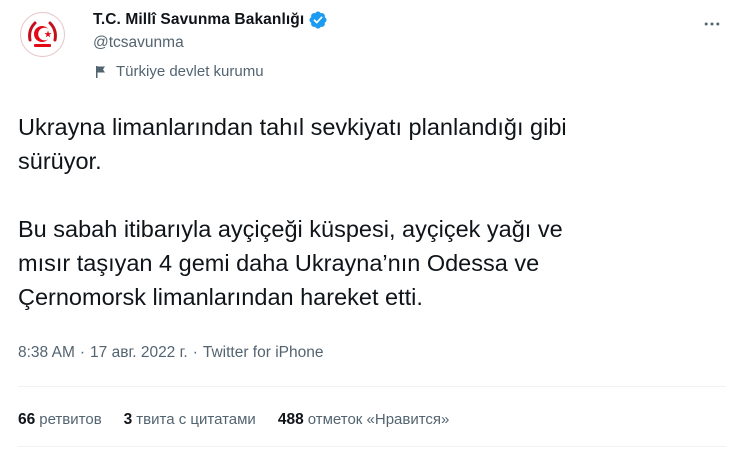 The height and width of the screenshot is (455, 744). I want to click on retweets-label: ретвитов, so click(70, 419).